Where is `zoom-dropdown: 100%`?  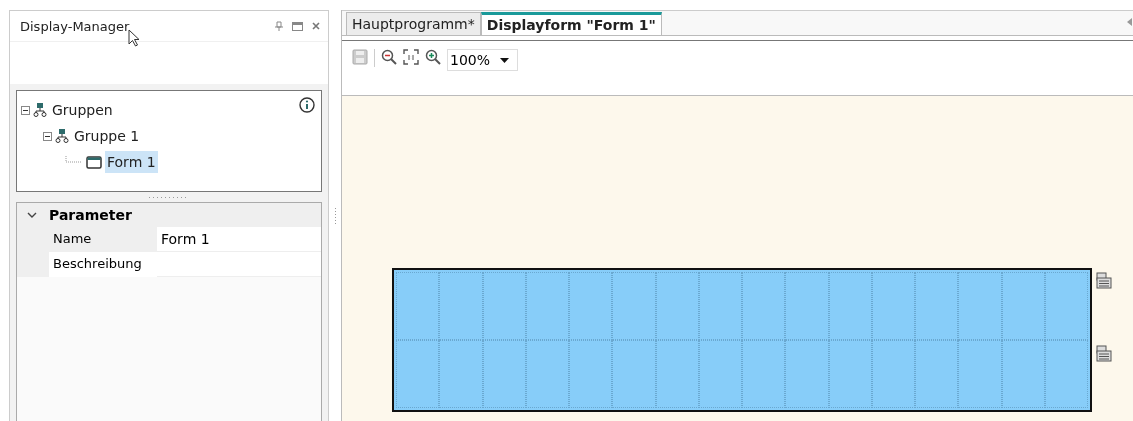 zoom-dropdown: 100% is located at coordinates (483, 60).